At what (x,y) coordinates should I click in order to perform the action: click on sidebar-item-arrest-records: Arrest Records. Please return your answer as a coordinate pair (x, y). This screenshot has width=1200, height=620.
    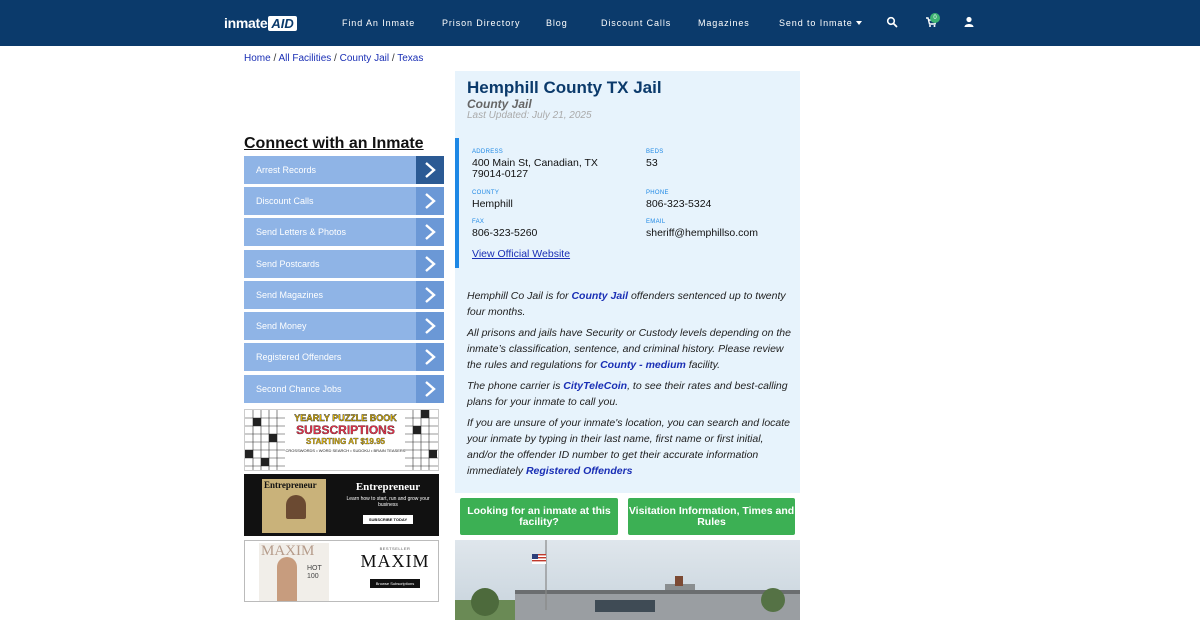
    Looking at the image, I should click on (344, 170).